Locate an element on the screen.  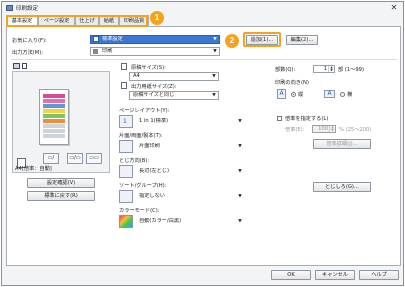
sort-value: 指定しない is located at coordinates (152, 196).